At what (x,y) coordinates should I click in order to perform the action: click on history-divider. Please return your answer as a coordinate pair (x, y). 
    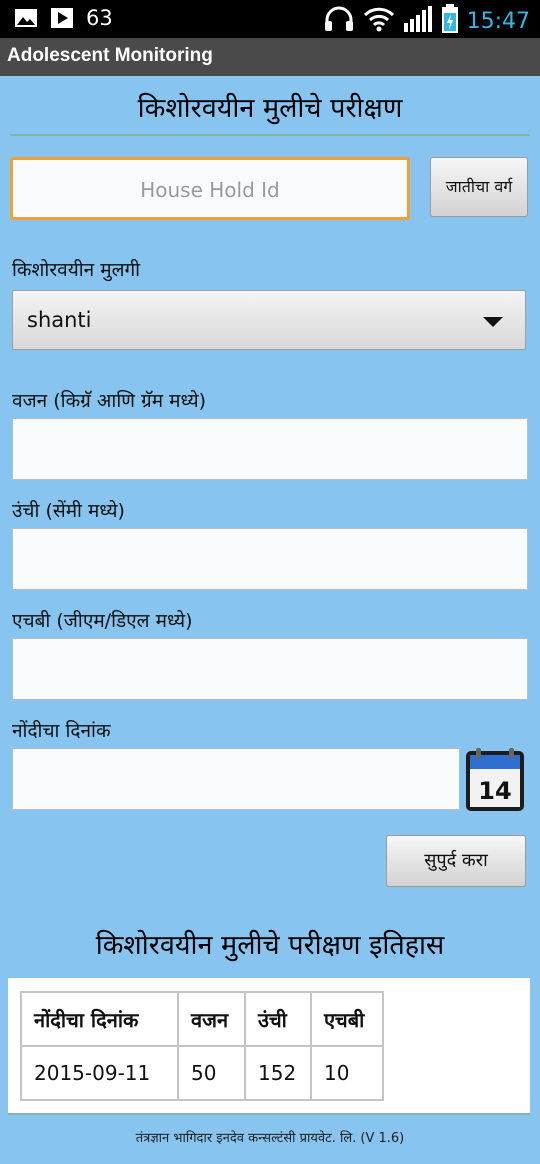
    Looking at the image, I should click on (269, 1114).